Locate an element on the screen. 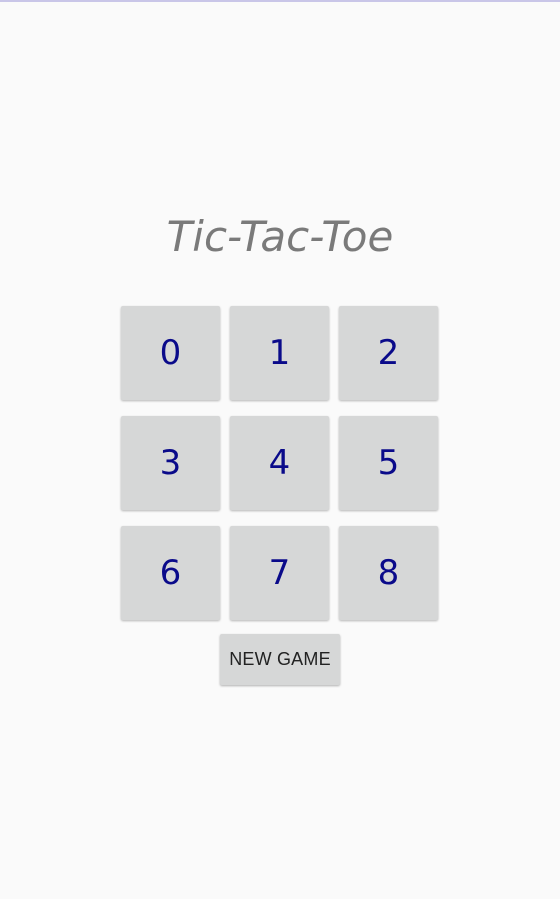  new-game-label: NEW GAME is located at coordinates (280, 659).